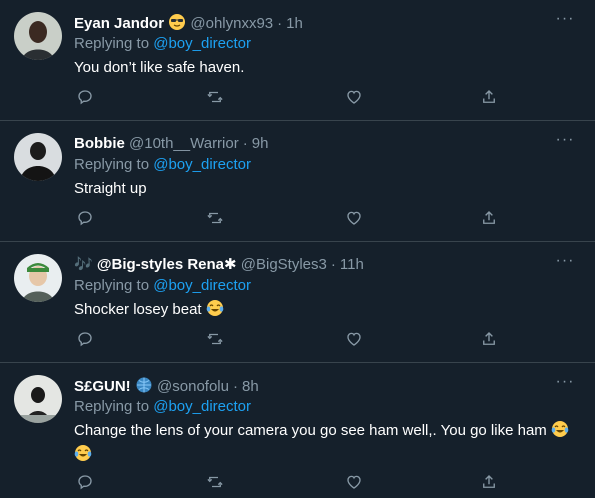 This screenshot has height=498, width=595. I want to click on author-handle: @BigStyles3, so click(284, 264).